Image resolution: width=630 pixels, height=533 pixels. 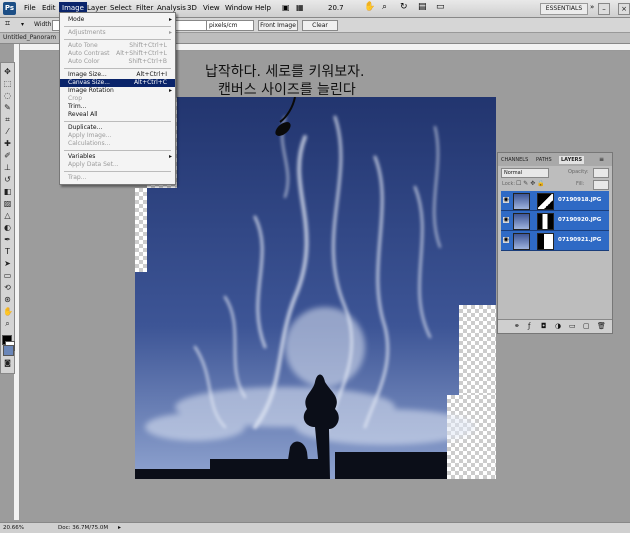 What do you see at coordinates (286, 7) in the screenshot?
I see `bridge-icon: ▣` at bounding box center [286, 7].